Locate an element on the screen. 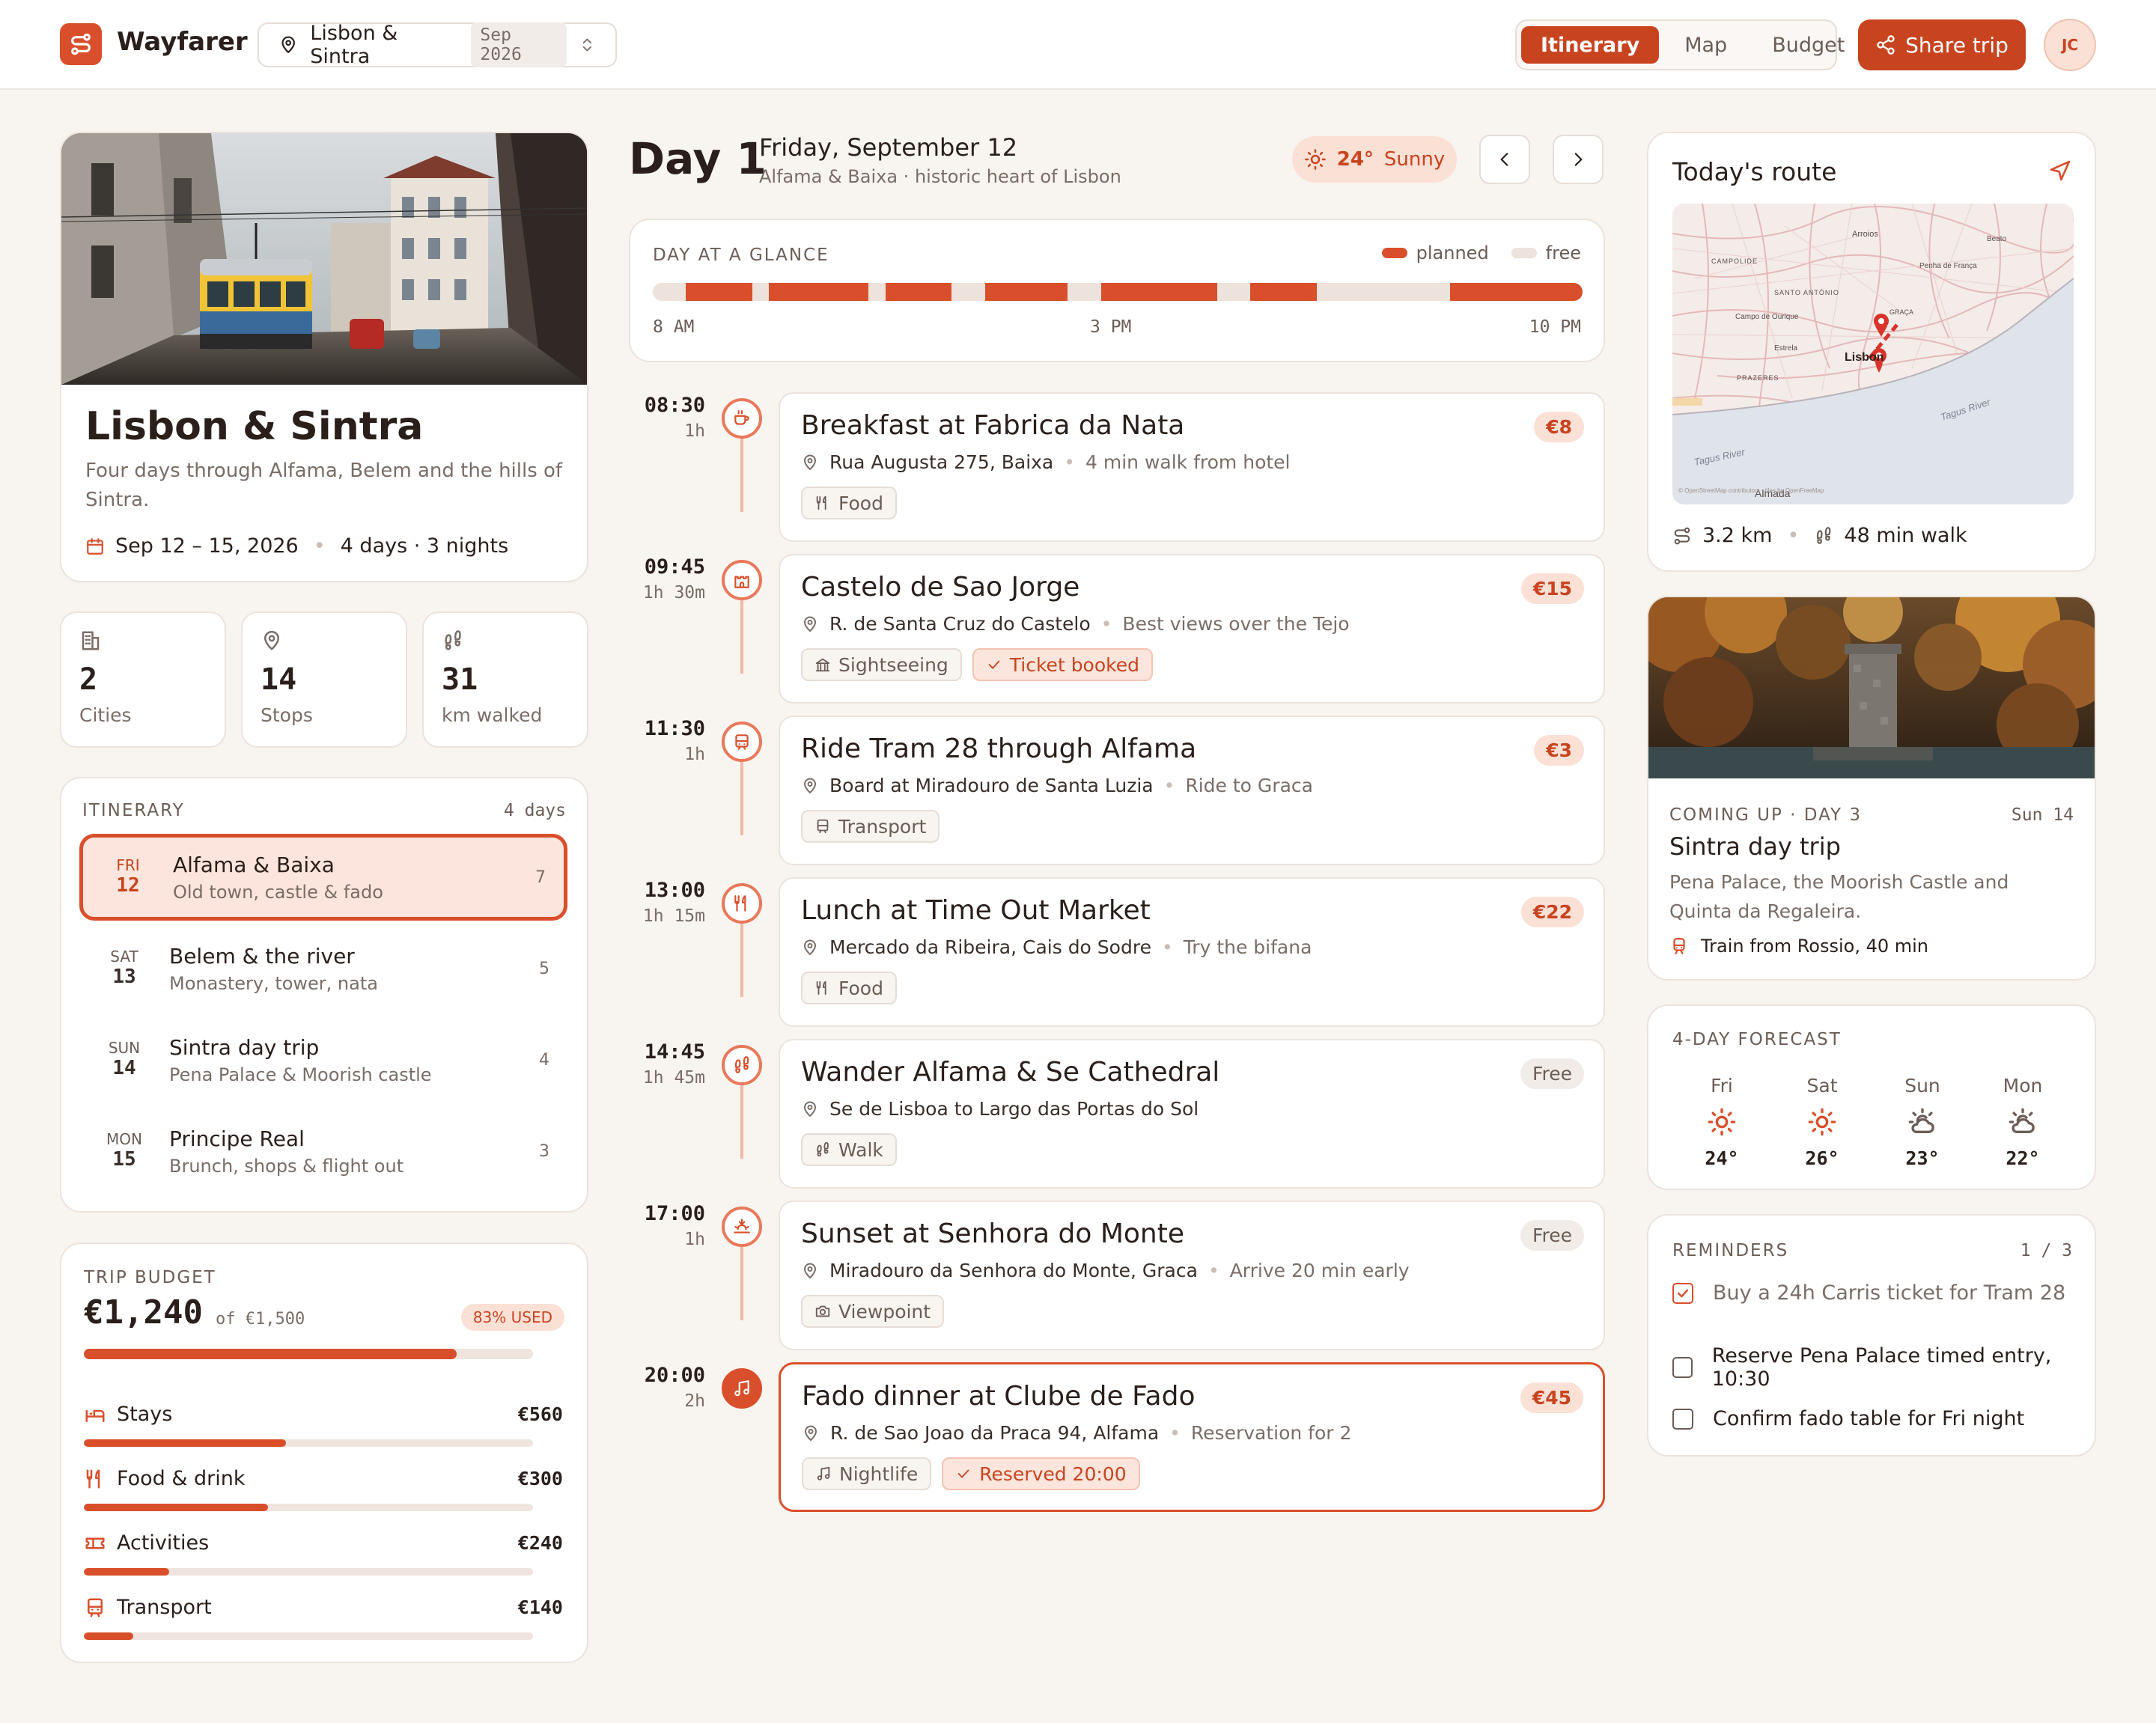  legend-free-swatch is located at coordinates (1524, 253).